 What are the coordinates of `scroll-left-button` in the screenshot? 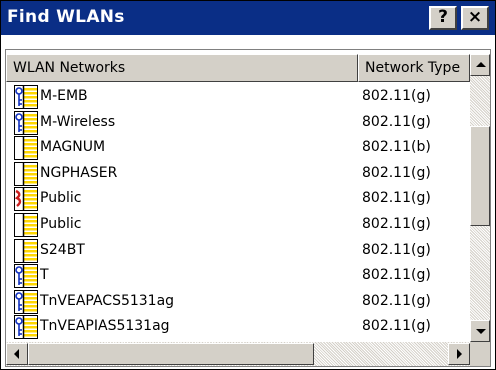 It's located at (17, 354).